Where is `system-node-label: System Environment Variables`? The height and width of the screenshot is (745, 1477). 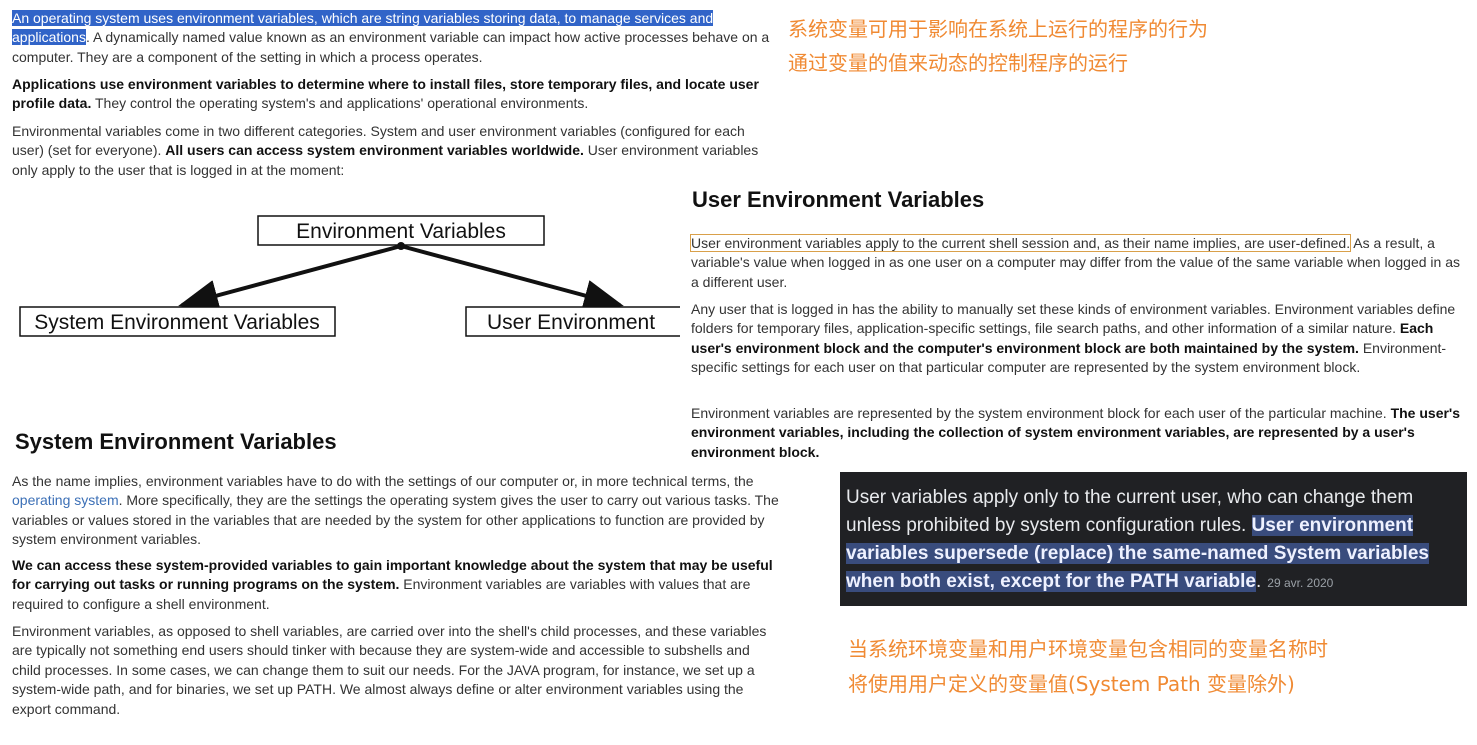
system-node-label: System Environment Variables is located at coordinates (177, 322).